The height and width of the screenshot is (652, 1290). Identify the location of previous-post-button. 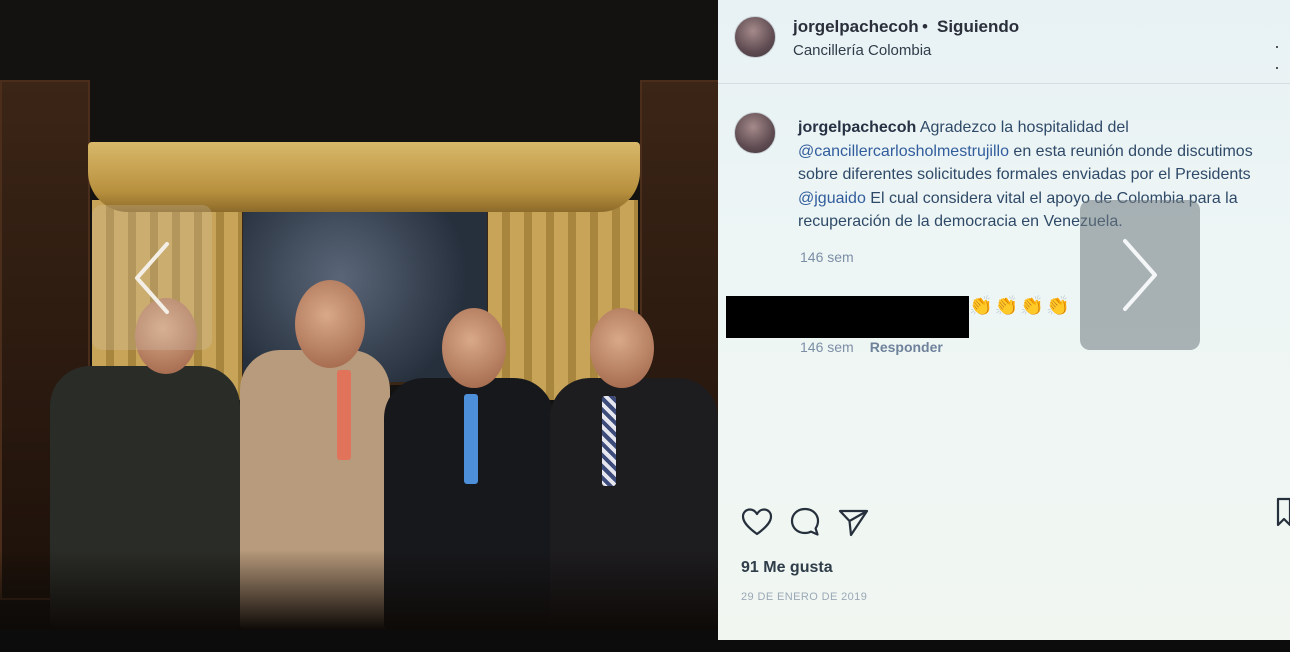
(152, 277).